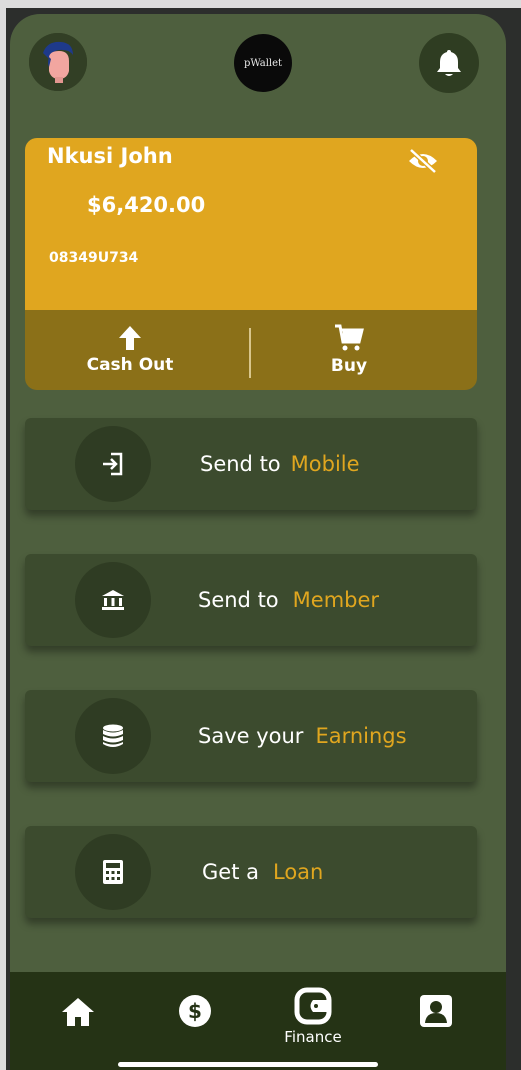 The image size is (521, 1070). I want to click on send-to-member-icon-circle, so click(113, 600).